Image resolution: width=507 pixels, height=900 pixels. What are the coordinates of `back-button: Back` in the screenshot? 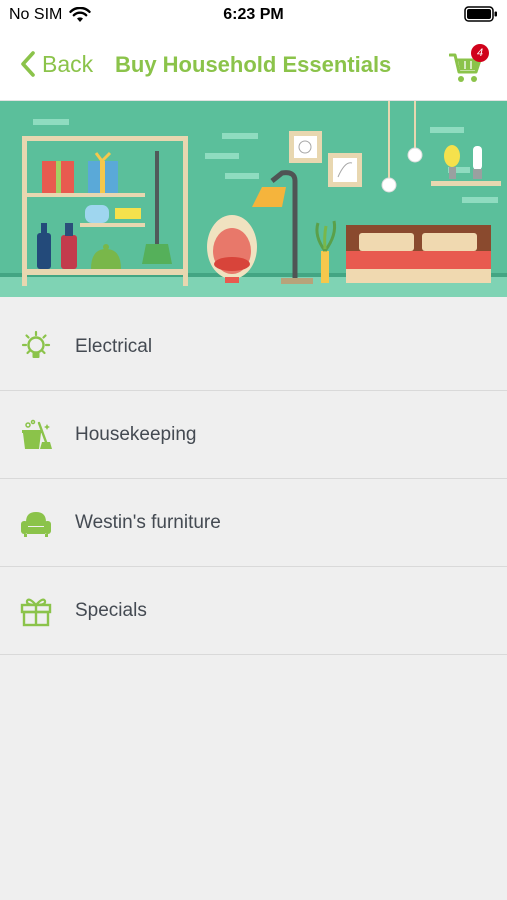 It's located at (56, 64).